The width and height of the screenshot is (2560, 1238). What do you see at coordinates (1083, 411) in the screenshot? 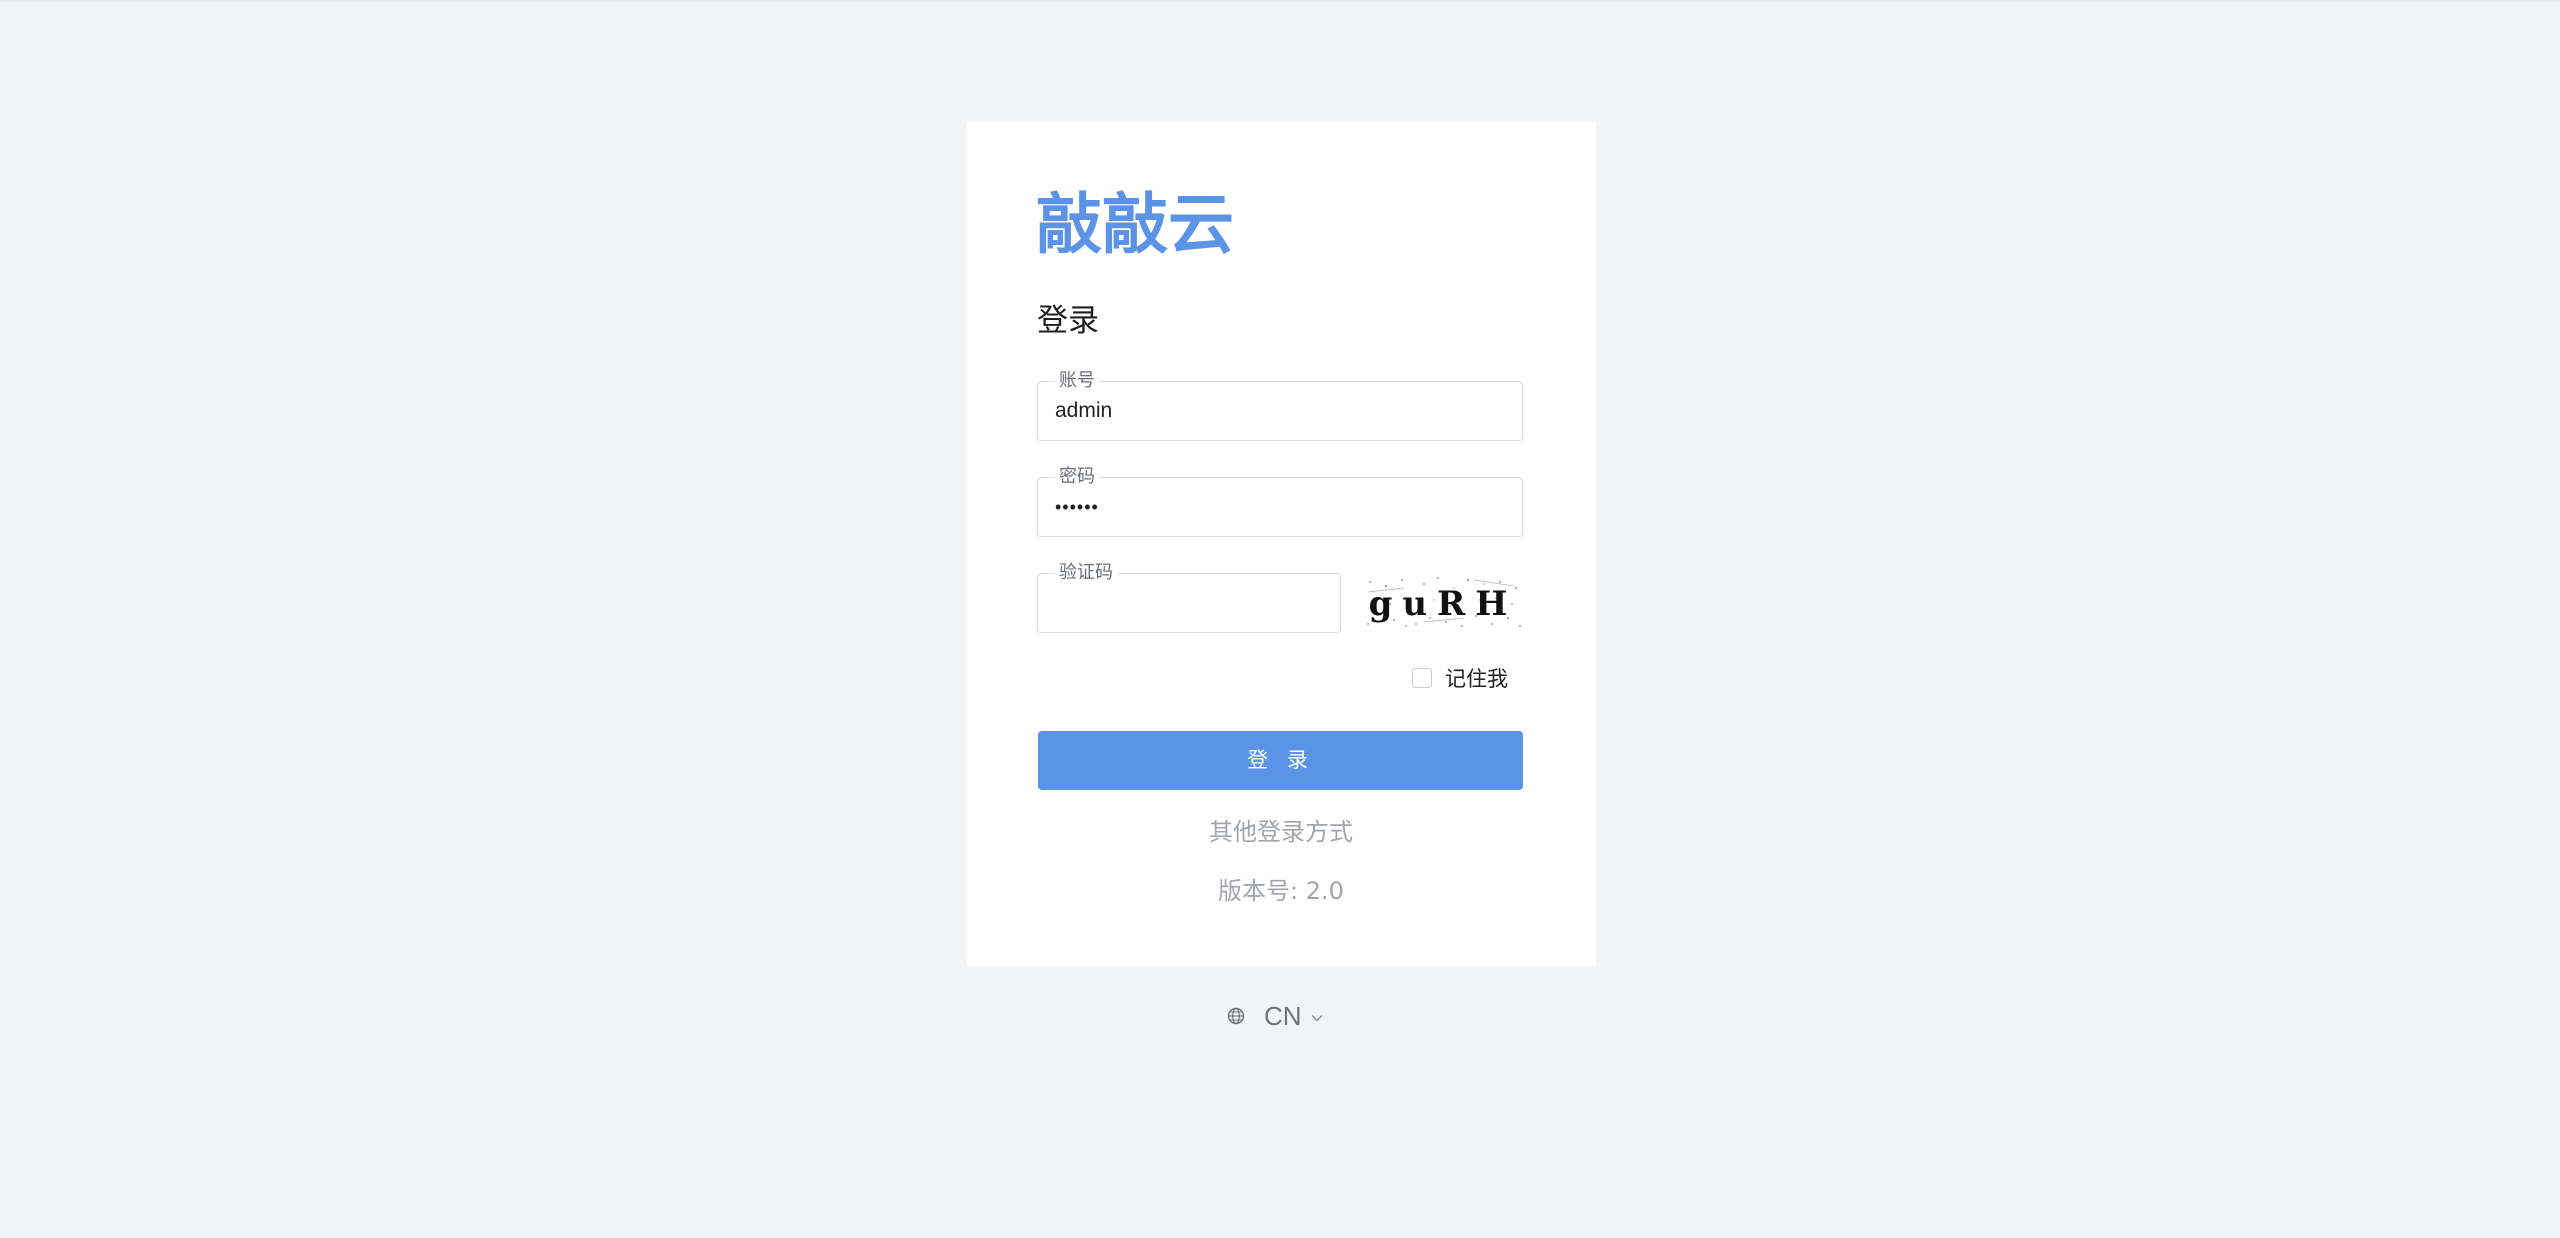
I see `account-value: admin` at bounding box center [1083, 411].